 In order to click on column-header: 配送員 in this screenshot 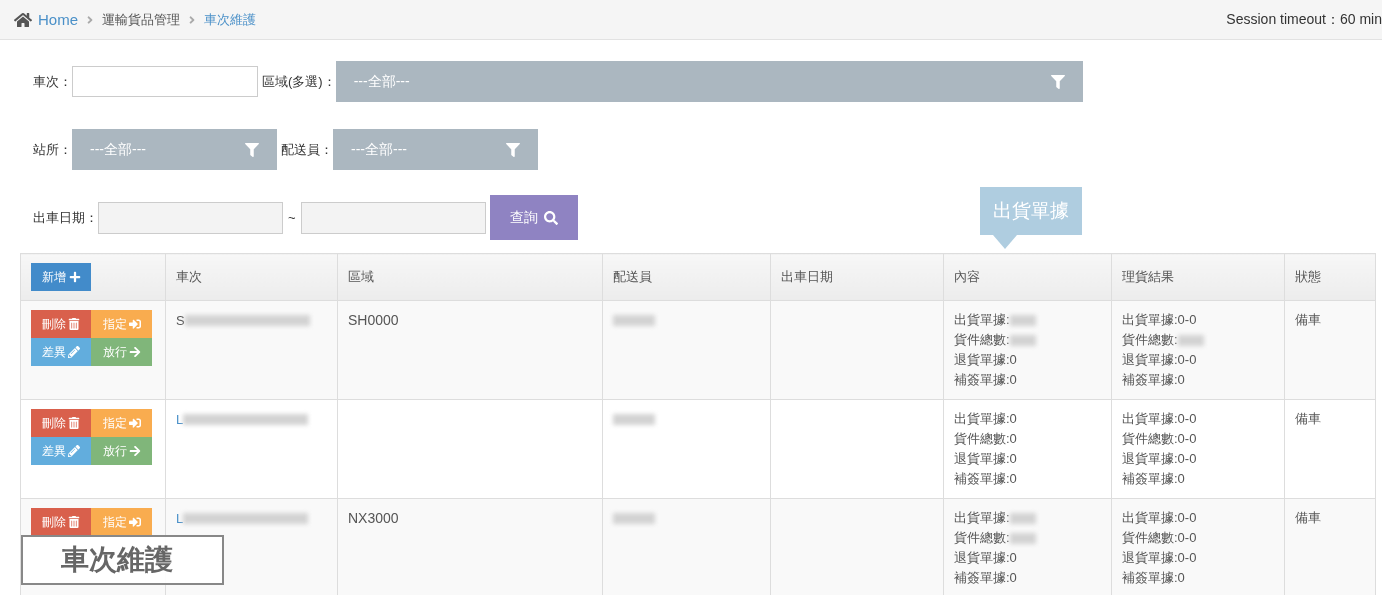, I will do `click(686, 277)`.